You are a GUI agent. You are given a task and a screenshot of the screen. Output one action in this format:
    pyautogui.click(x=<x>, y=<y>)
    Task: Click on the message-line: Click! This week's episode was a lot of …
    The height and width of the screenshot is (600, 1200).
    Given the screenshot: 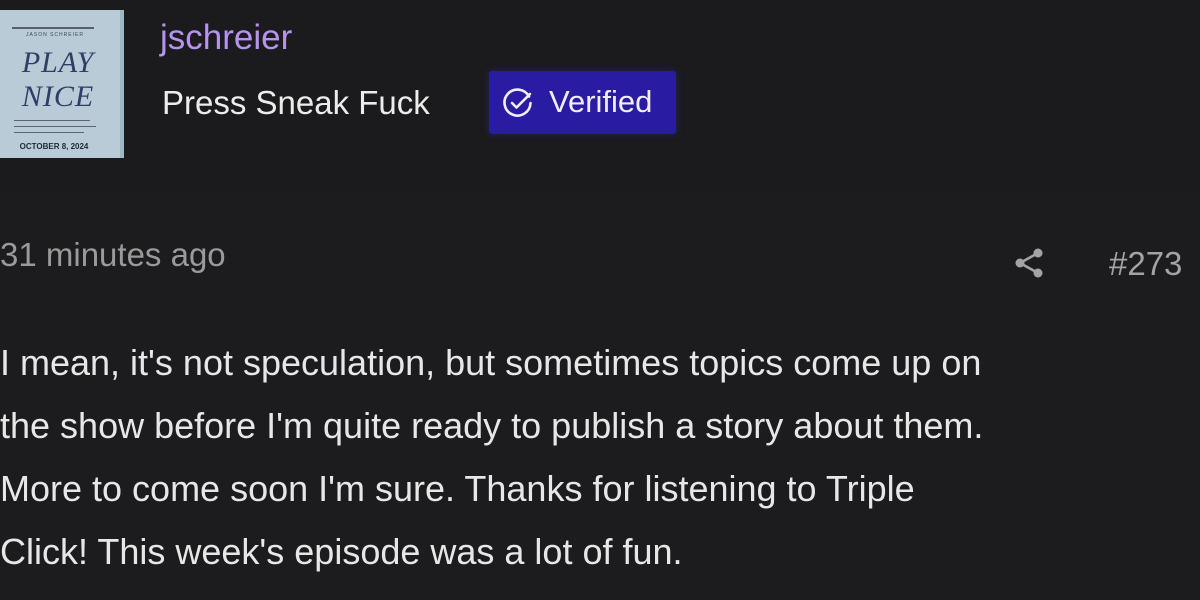 What is the action you would take?
    pyautogui.click(x=341, y=551)
    